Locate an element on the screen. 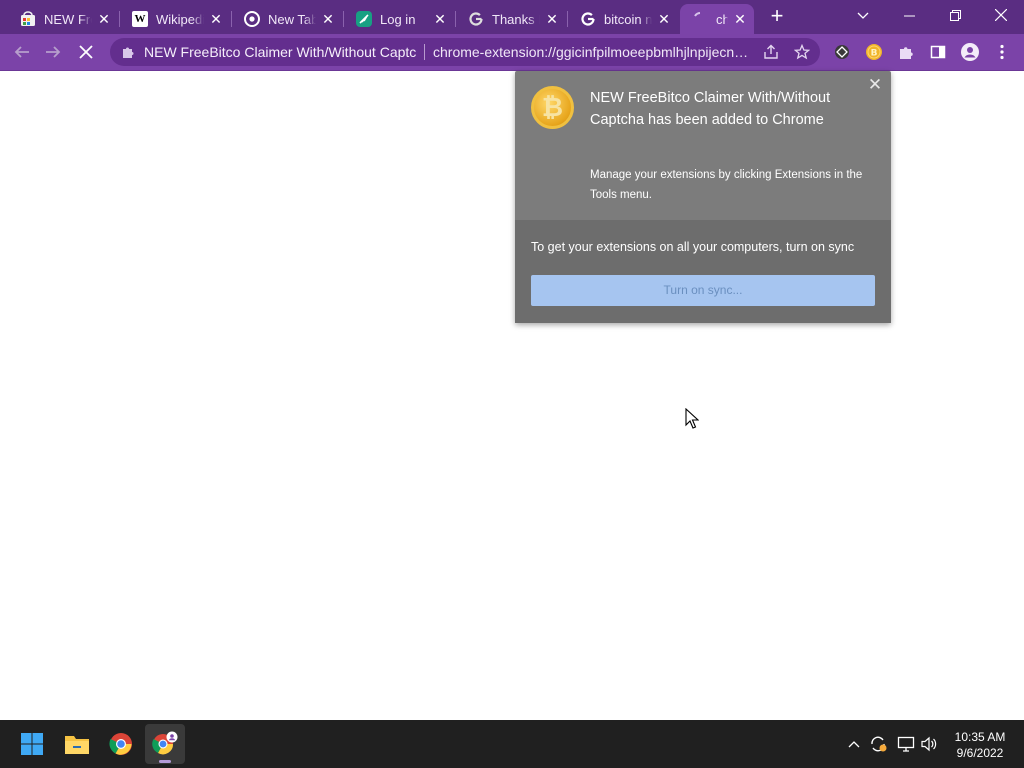 The image size is (1024, 768). windows-taskbar: 10:35 AM 9/6/2022 is located at coordinates (512, 744).